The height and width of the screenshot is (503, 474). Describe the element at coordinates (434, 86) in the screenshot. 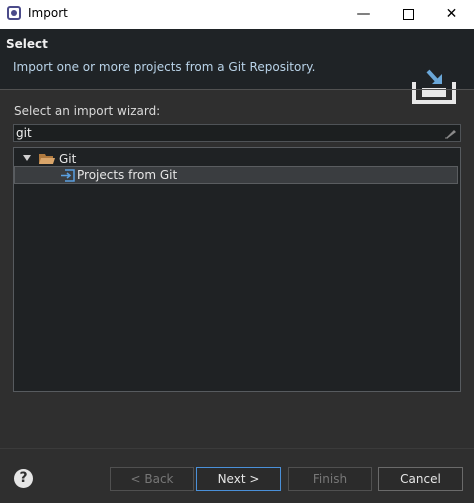

I see `import-wizard-banner-icon` at that location.